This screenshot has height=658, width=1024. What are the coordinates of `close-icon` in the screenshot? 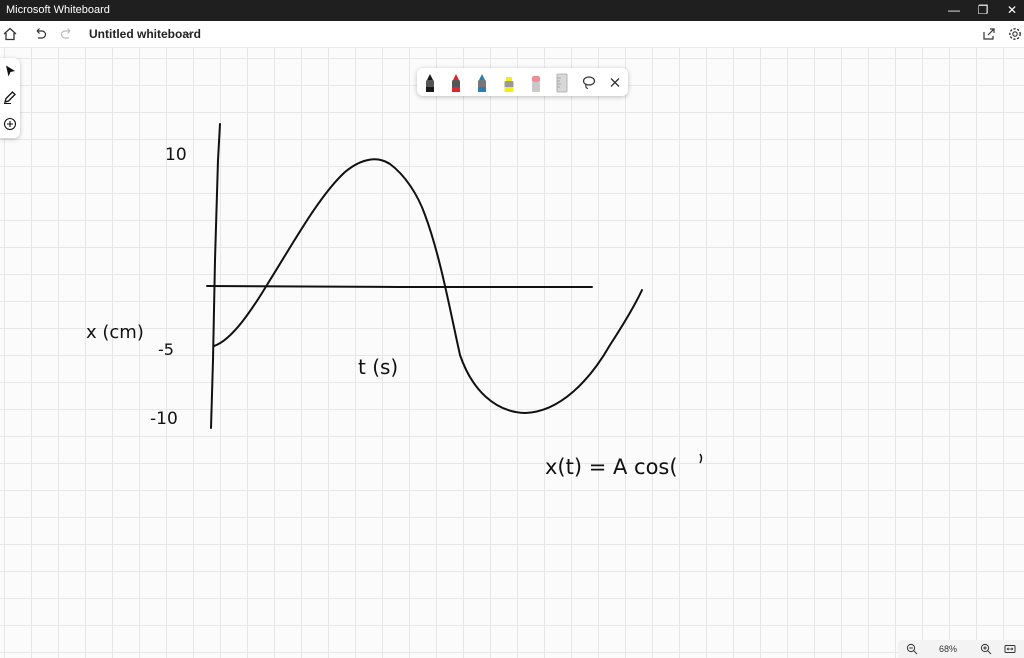 It's located at (615, 85).